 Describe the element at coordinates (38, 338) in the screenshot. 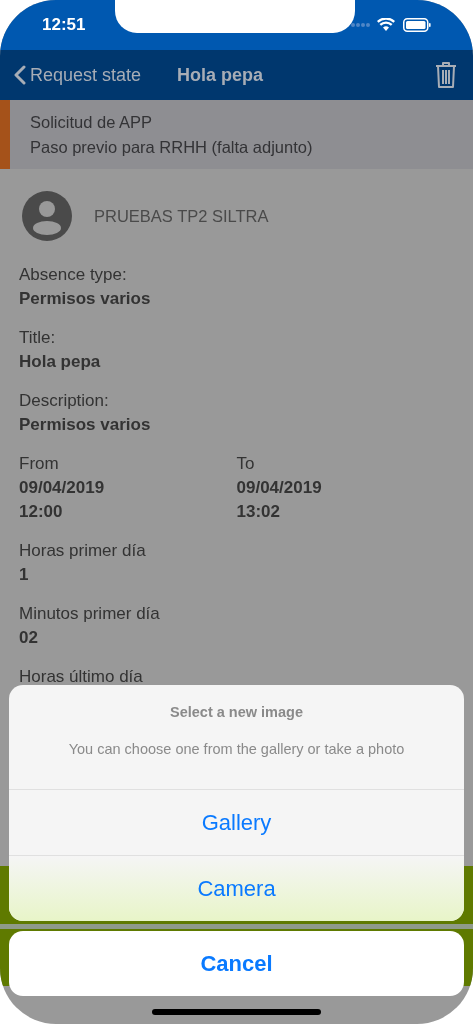

I see `field-label: Title:` at that location.